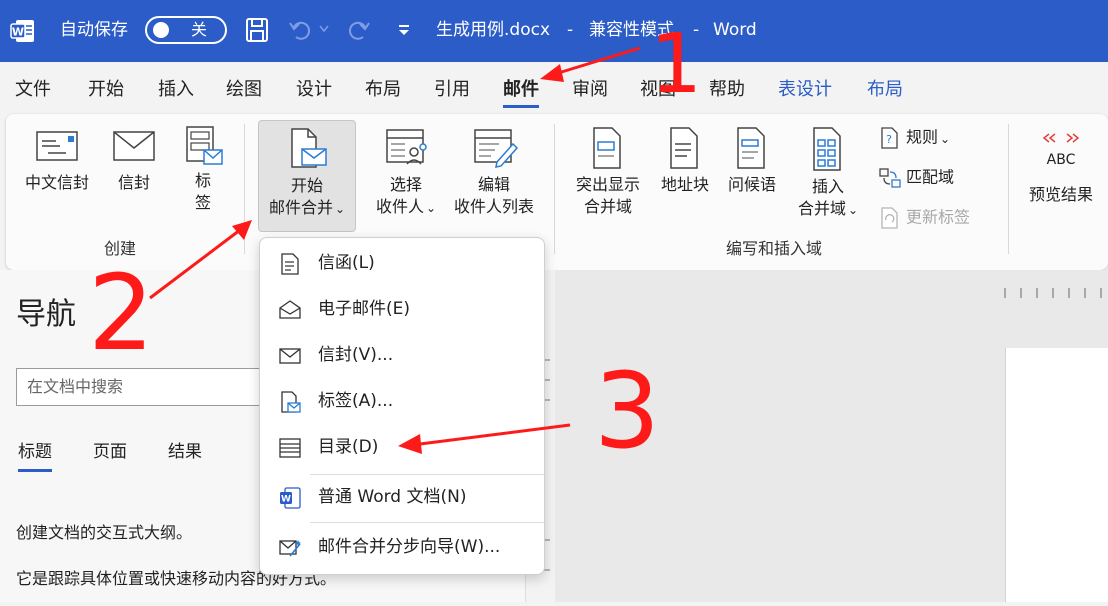 The width and height of the screenshot is (1108, 606). What do you see at coordinates (291, 402) in the screenshot?
I see `label-icon` at bounding box center [291, 402].